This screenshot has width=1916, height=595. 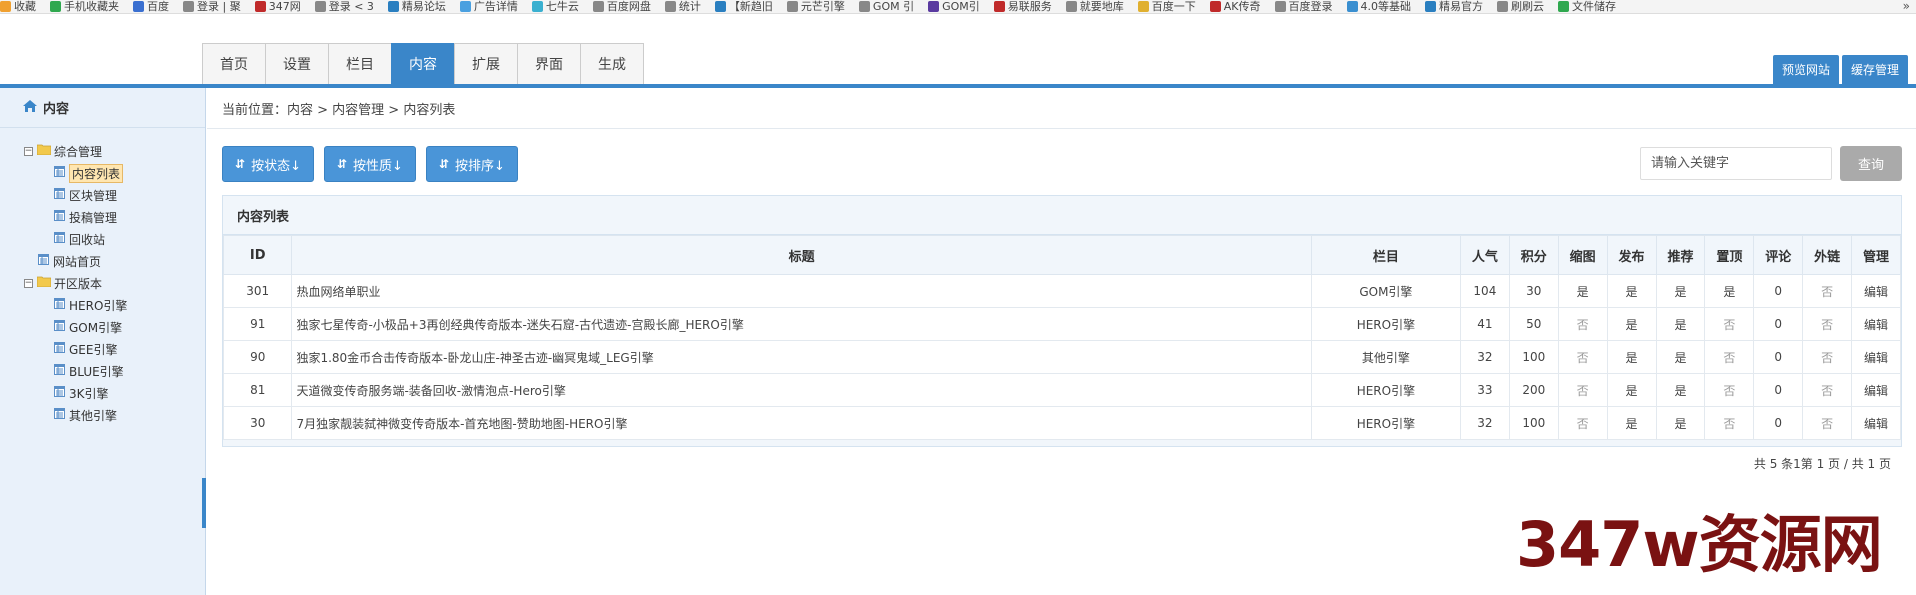 What do you see at coordinates (91, 6) in the screenshot?
I see `bookmark-label: 手机收藏夹` at bounding box center [91, 6].